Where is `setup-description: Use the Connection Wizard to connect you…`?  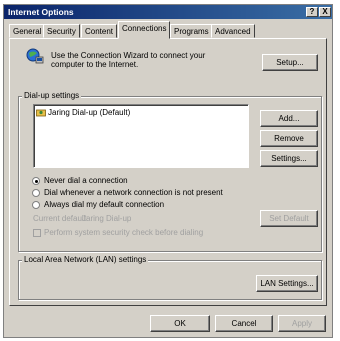 setup-description: Use the Connection Wizard to connect you… is located at coordinates (128, 60).